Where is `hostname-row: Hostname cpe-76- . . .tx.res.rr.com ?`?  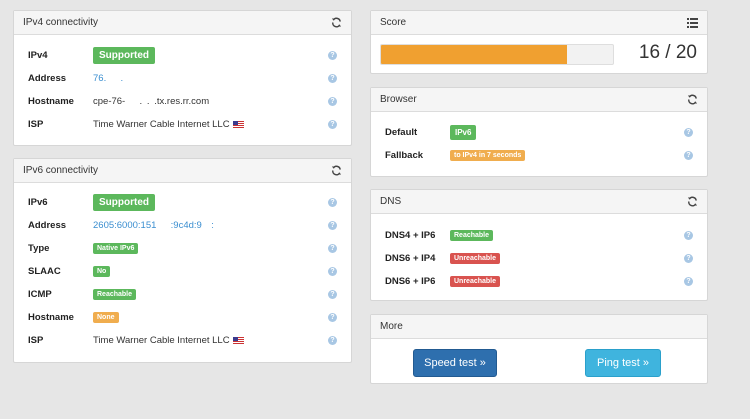 hostname-row: Hostname cpe-76- . . .tx.res.rr.com ? is located at coordinates (182, 101).